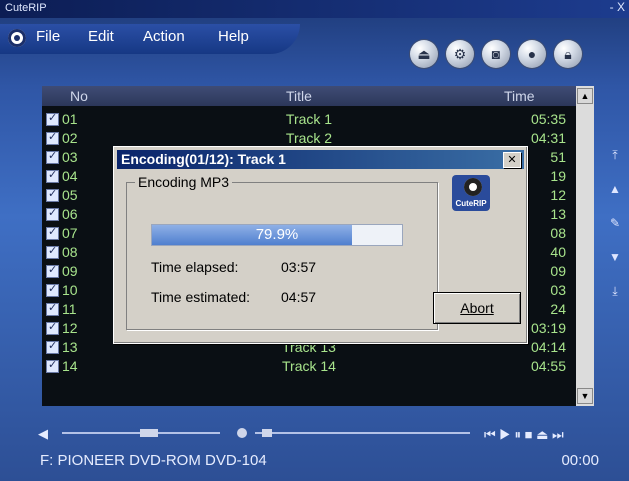  What do you see at coordinates (496, 54) in the screenshot?
I see `cddb-icon: ◙` at bounding box center [496, 54].